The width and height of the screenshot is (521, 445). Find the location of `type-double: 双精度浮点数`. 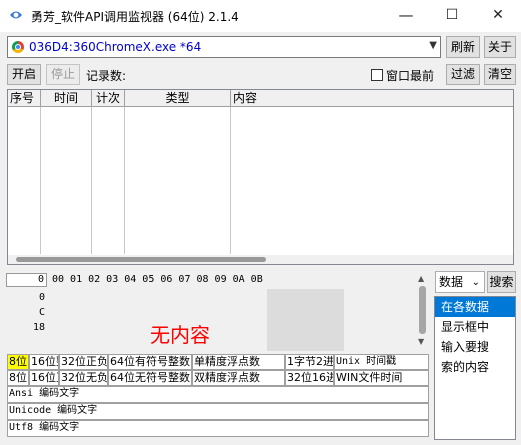

type-double: 双精度浮点数 is located at coordinates (238, 378).